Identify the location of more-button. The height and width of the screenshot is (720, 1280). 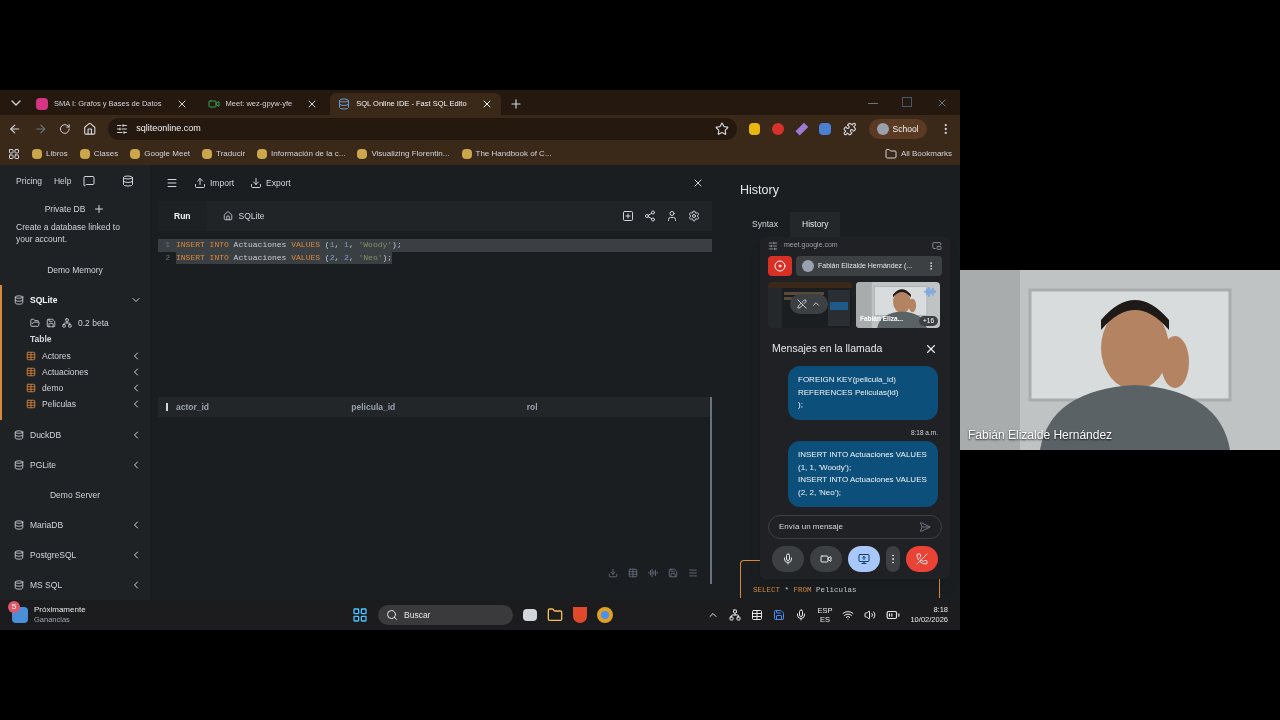
(893, 559).